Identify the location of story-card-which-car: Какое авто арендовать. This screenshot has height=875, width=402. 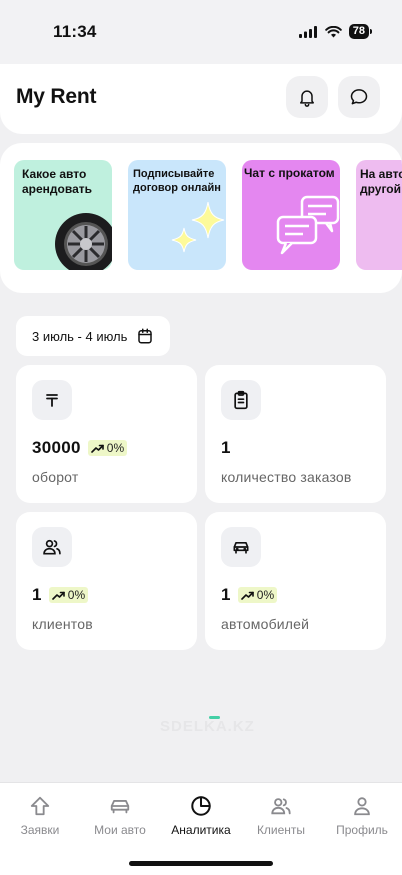
(63, 215).